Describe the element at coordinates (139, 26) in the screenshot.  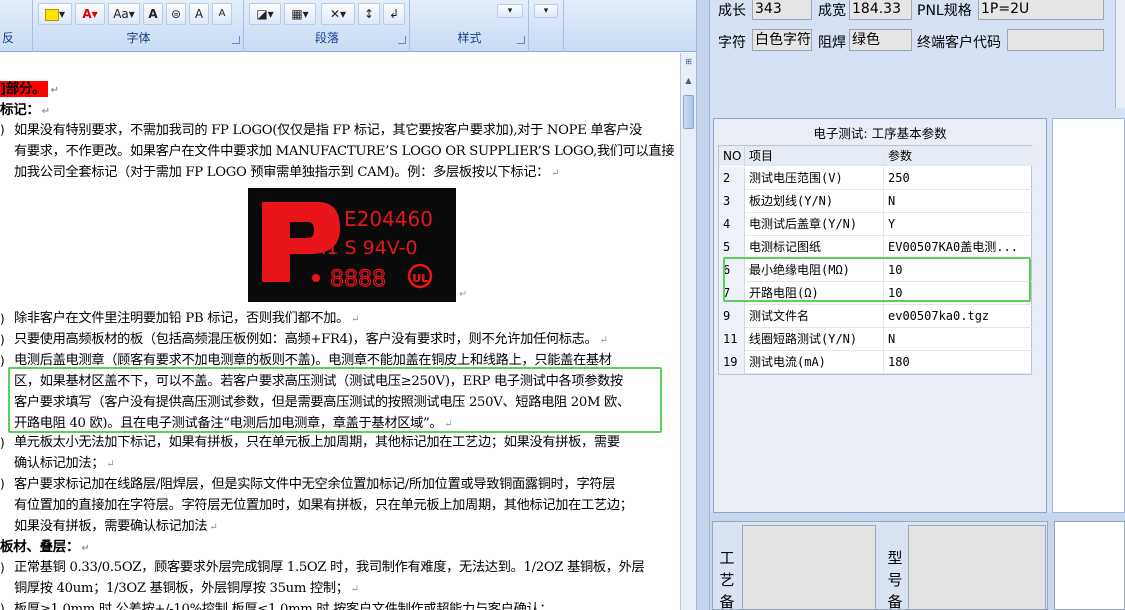
I see `ribbon-group-font: ▾ A▾ Aa▾ A ⊜ A A 字体` at that location.